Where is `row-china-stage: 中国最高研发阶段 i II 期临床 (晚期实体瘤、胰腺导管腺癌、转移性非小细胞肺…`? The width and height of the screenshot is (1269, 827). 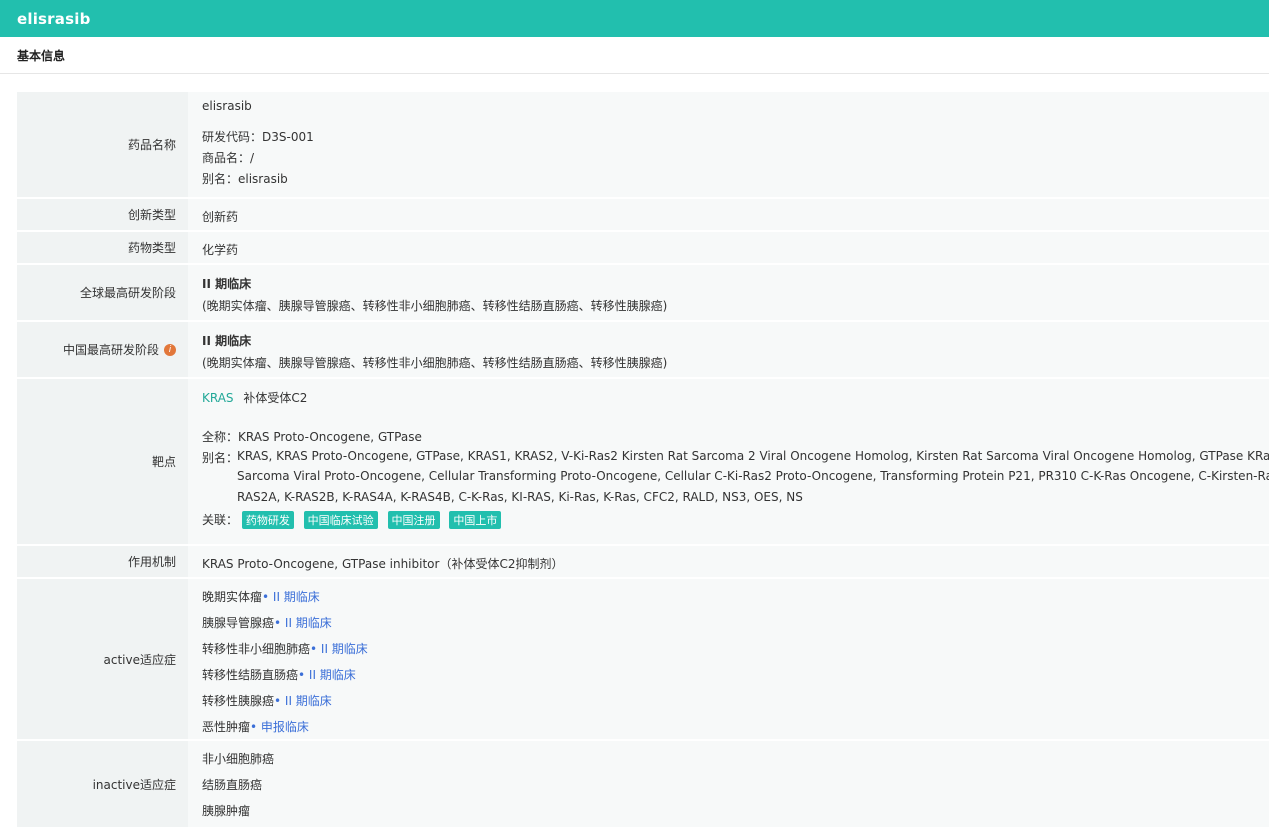
row-china-stage: 中国最高研发阶段 i II 期临床 (晚期实体瘤、胰腺导管腺癌、转移性非小细胞肺… is located at coordinates (643, 349).